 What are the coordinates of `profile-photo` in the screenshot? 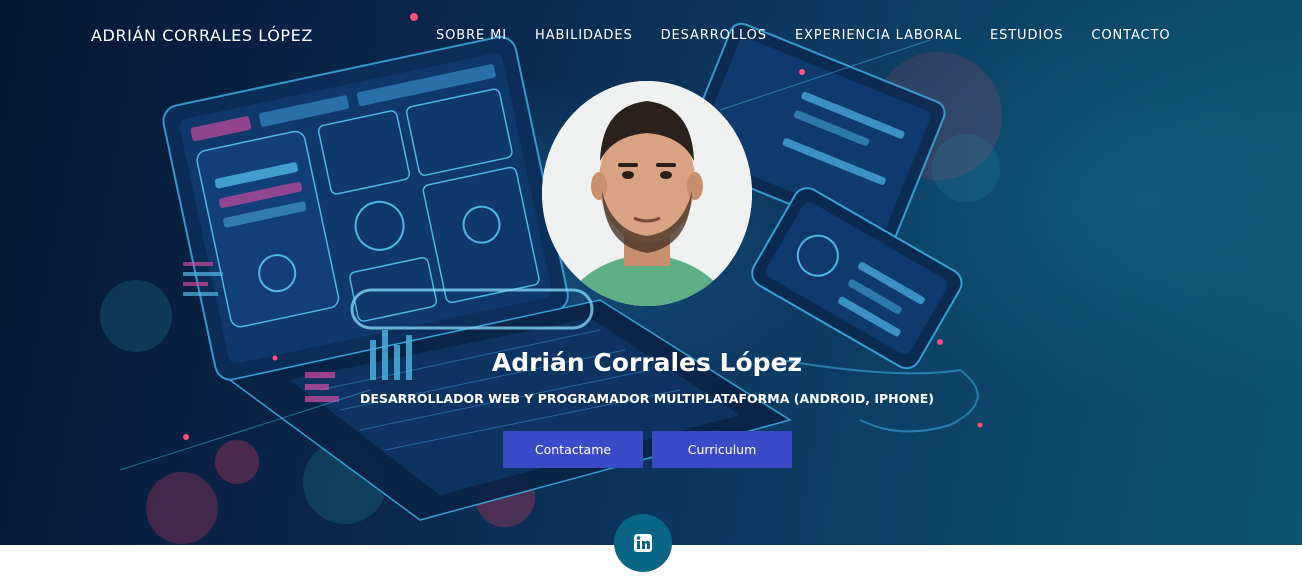 It's located at (647, 193).